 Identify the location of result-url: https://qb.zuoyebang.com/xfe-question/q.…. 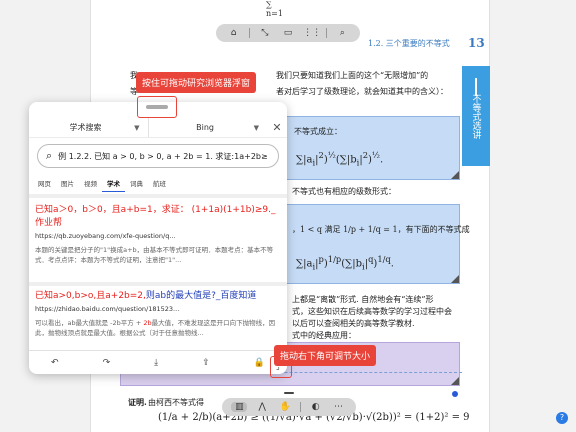
(158, 236).